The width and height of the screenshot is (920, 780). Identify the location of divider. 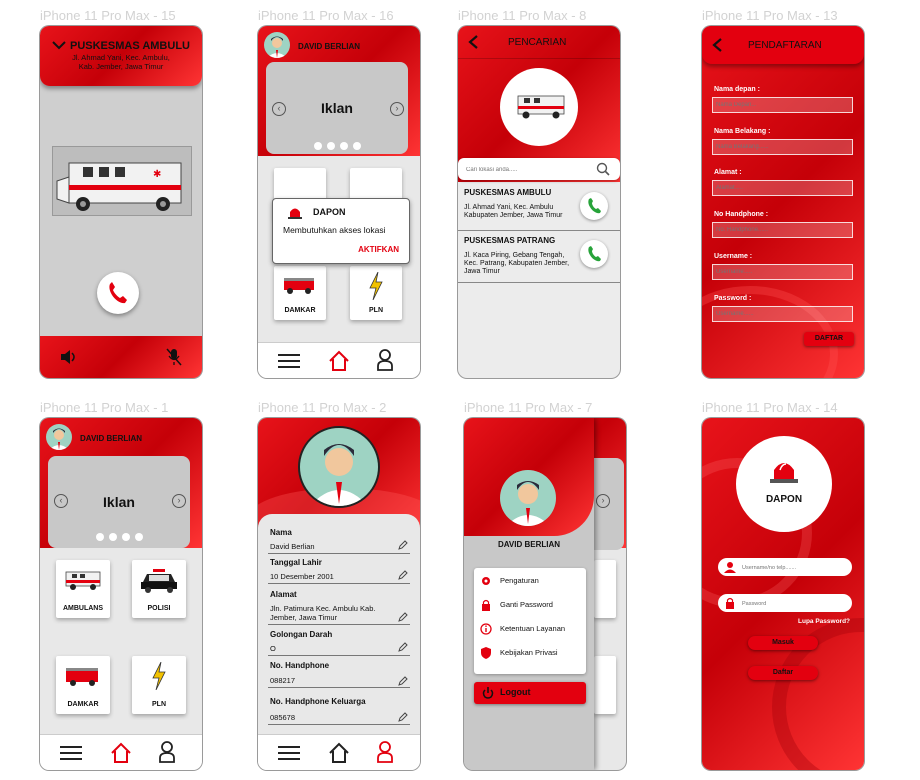
(339, 553).